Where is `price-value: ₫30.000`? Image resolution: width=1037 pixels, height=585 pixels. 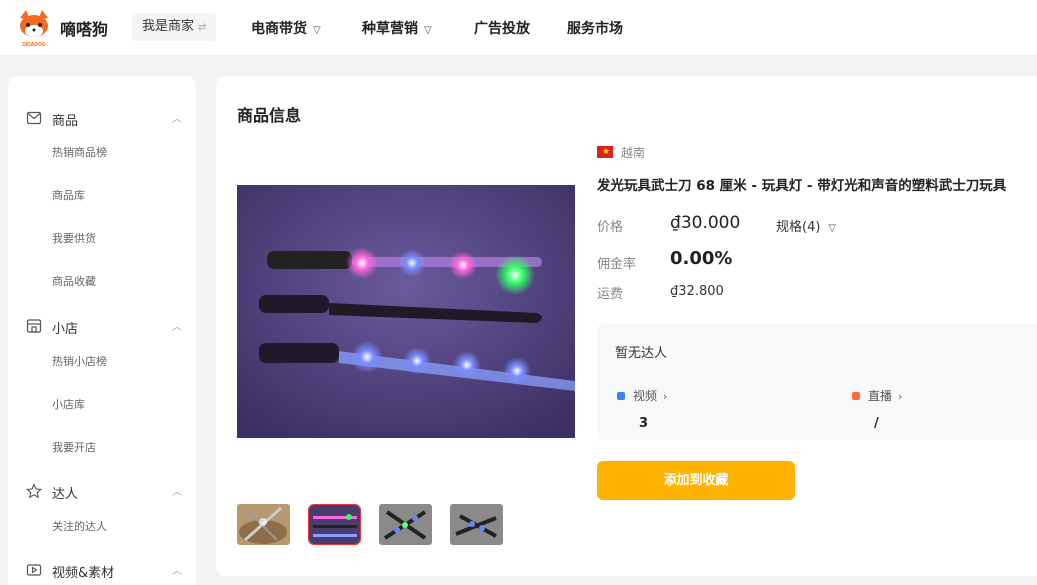
price-value: ₫30.000 is located at coordinates (705, 223).